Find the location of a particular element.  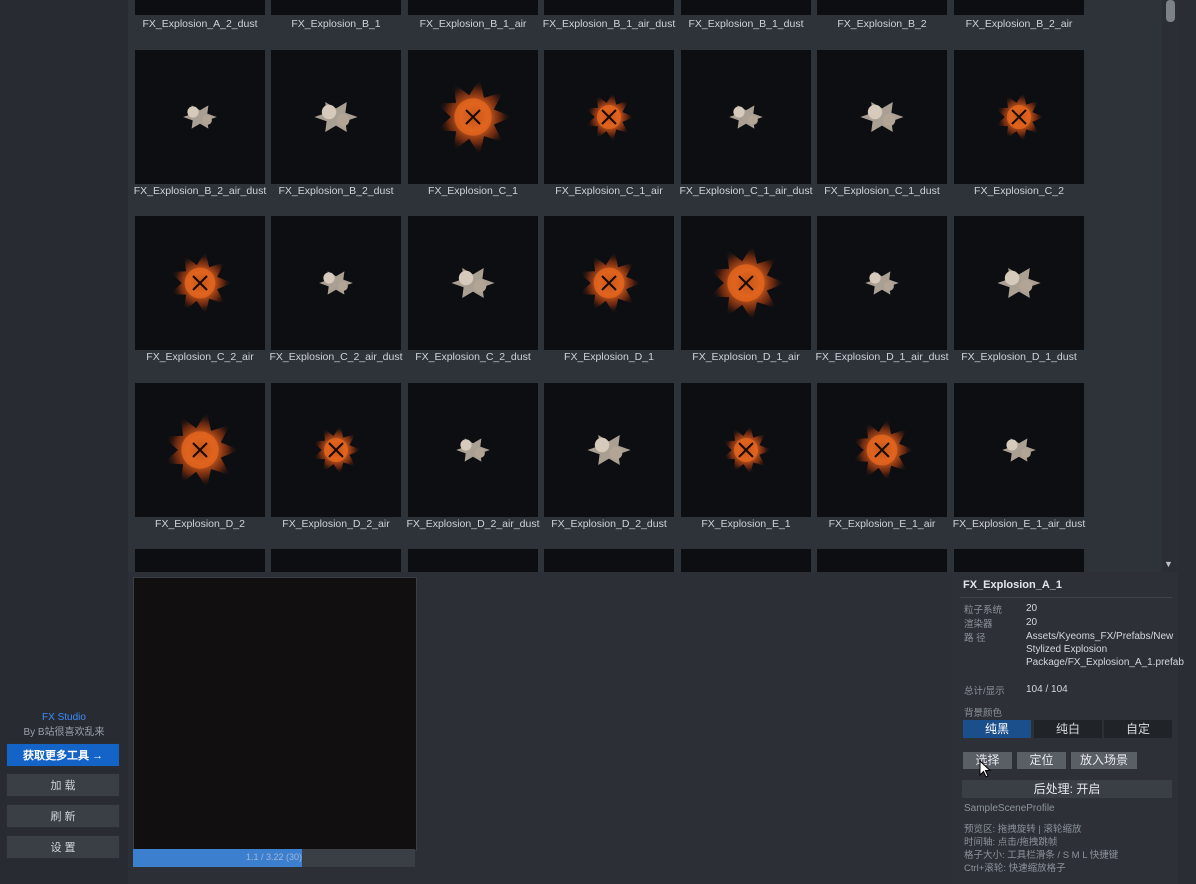

timeline-bar: 1.1 / 3.22 (30) is located at coordinates (274, 858).